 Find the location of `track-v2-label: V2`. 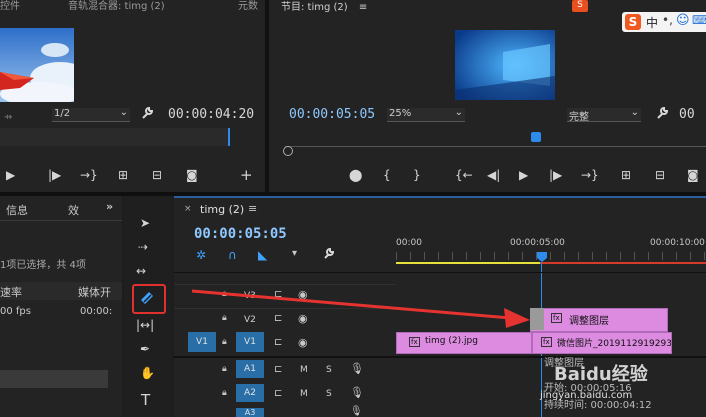

track-v2-label: V2 is located at coordinates (250, 320).